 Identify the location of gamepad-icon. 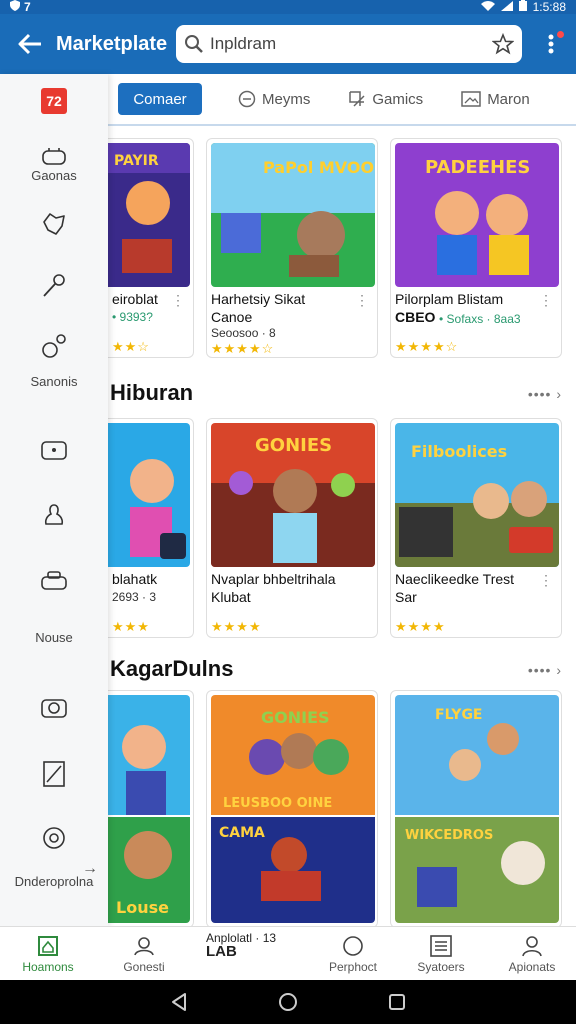
(54, 156).